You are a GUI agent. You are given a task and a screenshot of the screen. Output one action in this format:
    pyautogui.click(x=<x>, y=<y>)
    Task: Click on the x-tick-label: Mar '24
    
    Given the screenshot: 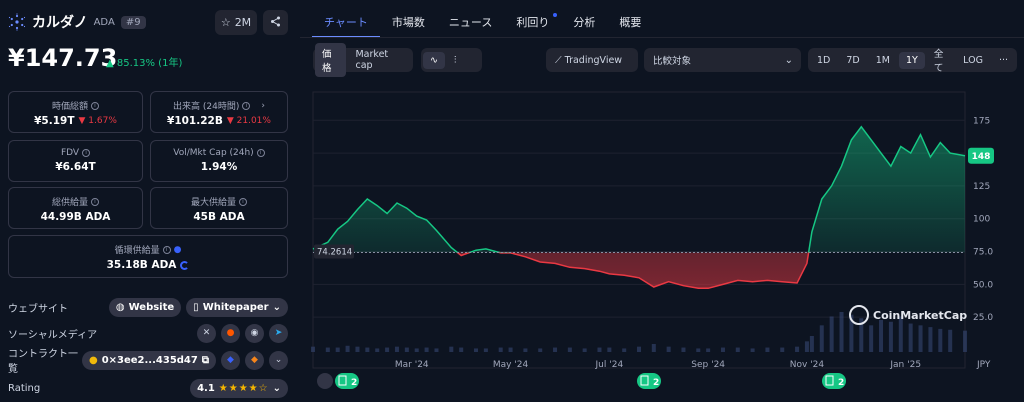 What is the action you would take?
    pyautogui.click(x=412, y=365)
    